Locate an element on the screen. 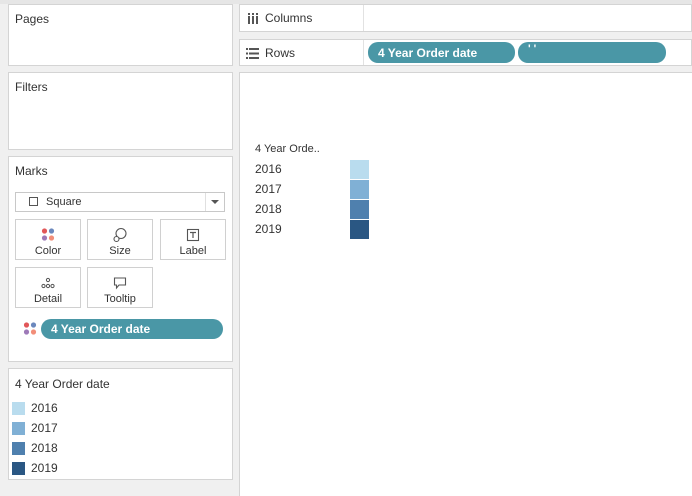 The width and height of the screenshot is (692, 496). color-legend-card: 4 Year Order date 2016 2017 2018 2019 is located at coordinates (120, 424).